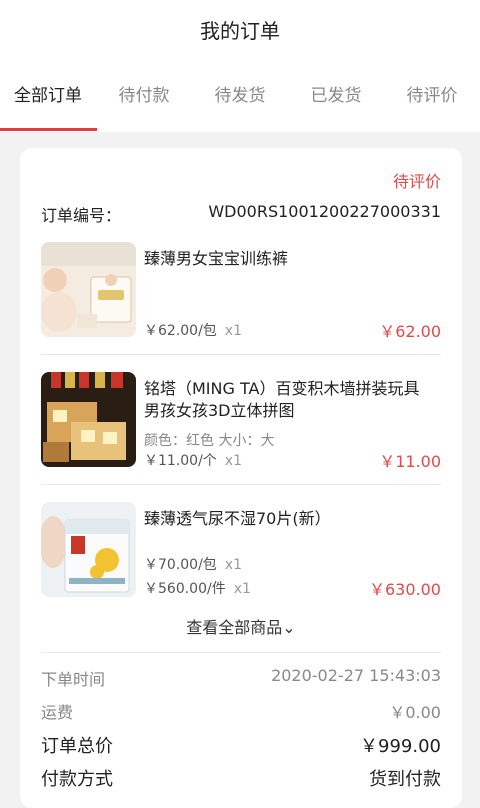 The image size is (480, 808). What do you see at coordinates (237, 518) in the screenshot?
I see `product-title: 臻薄透气尿不湿70片(新）` at bounding box center [237, 518].